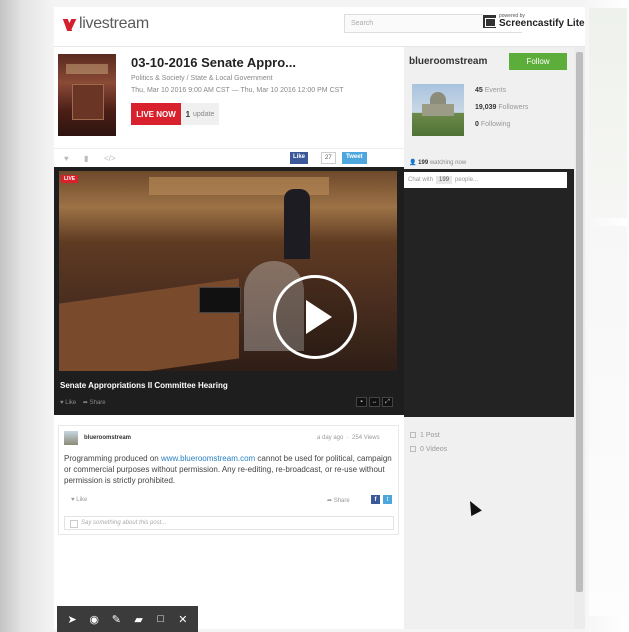 This screenshot has height=632, width=629. I want to click on embed-icon: </>, so click(110, 158).